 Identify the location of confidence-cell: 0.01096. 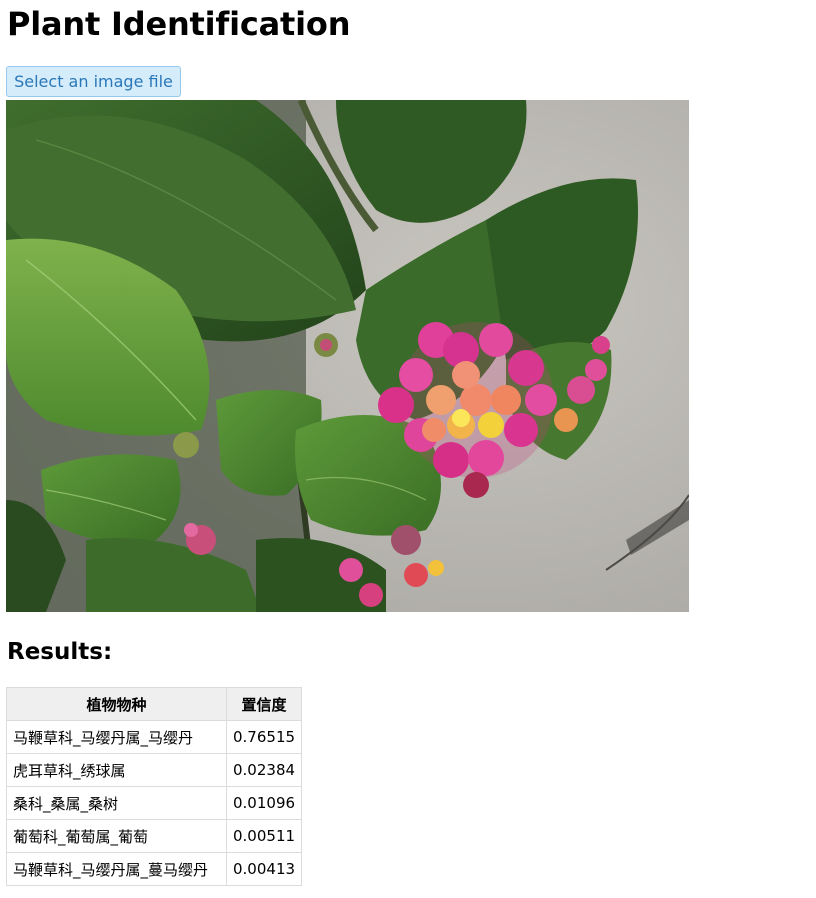
(264, 803).